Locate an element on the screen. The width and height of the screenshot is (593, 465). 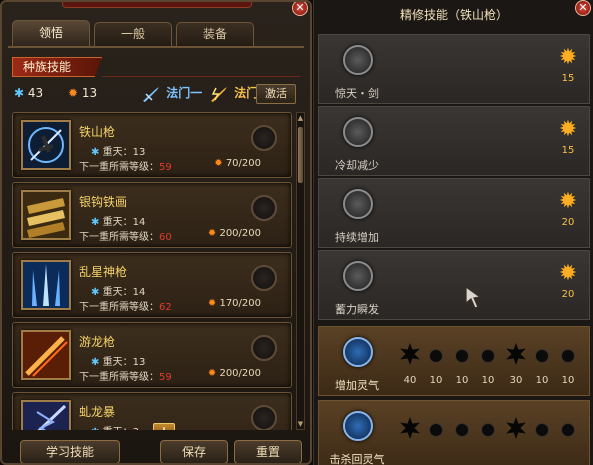
refine-name: 击杀回灵气 is located at coordinates (357, 459).